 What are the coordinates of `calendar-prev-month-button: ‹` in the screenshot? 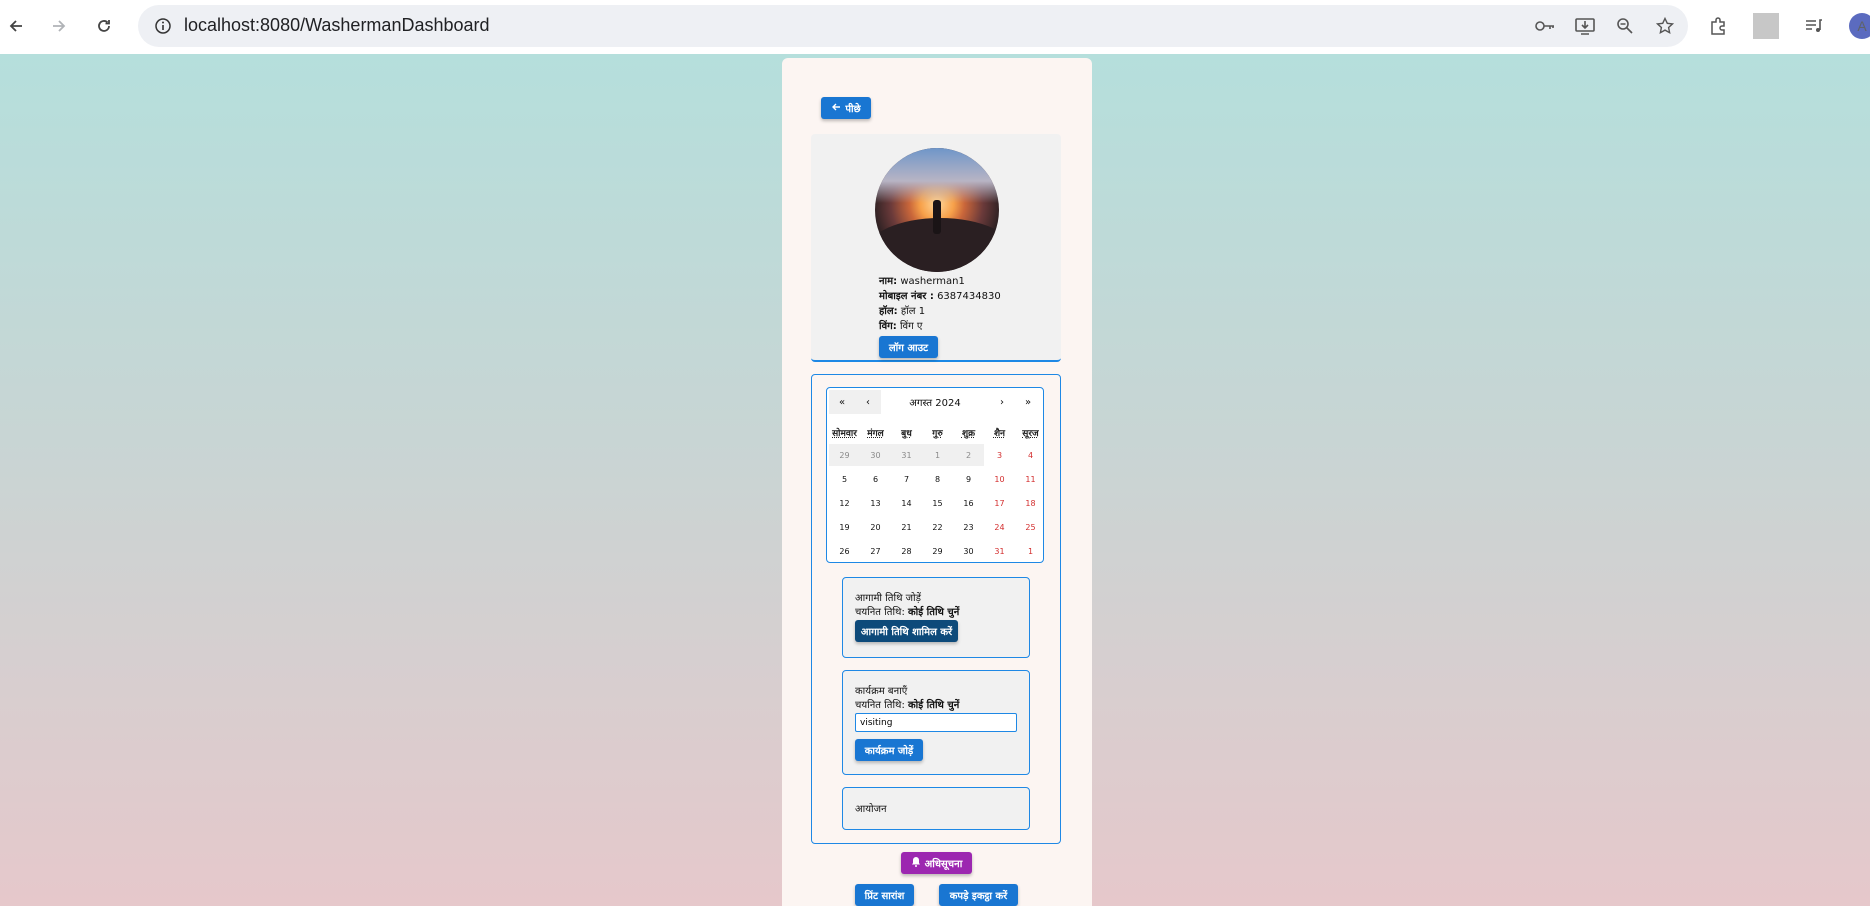 It's located at (868, 402).